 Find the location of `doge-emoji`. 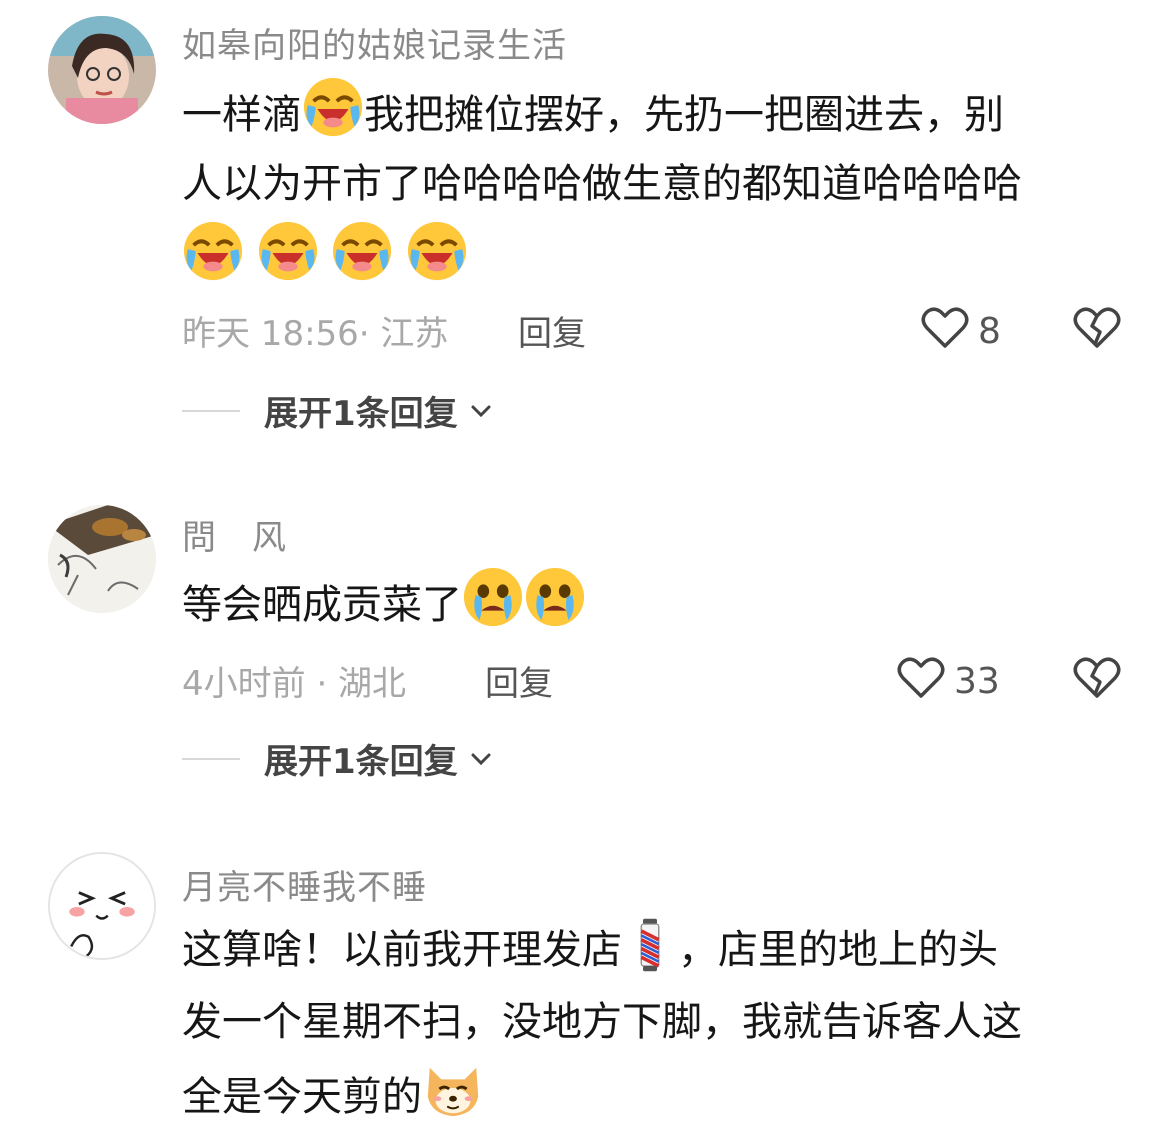

doge-emoji is located at coordinates (453, 1089).